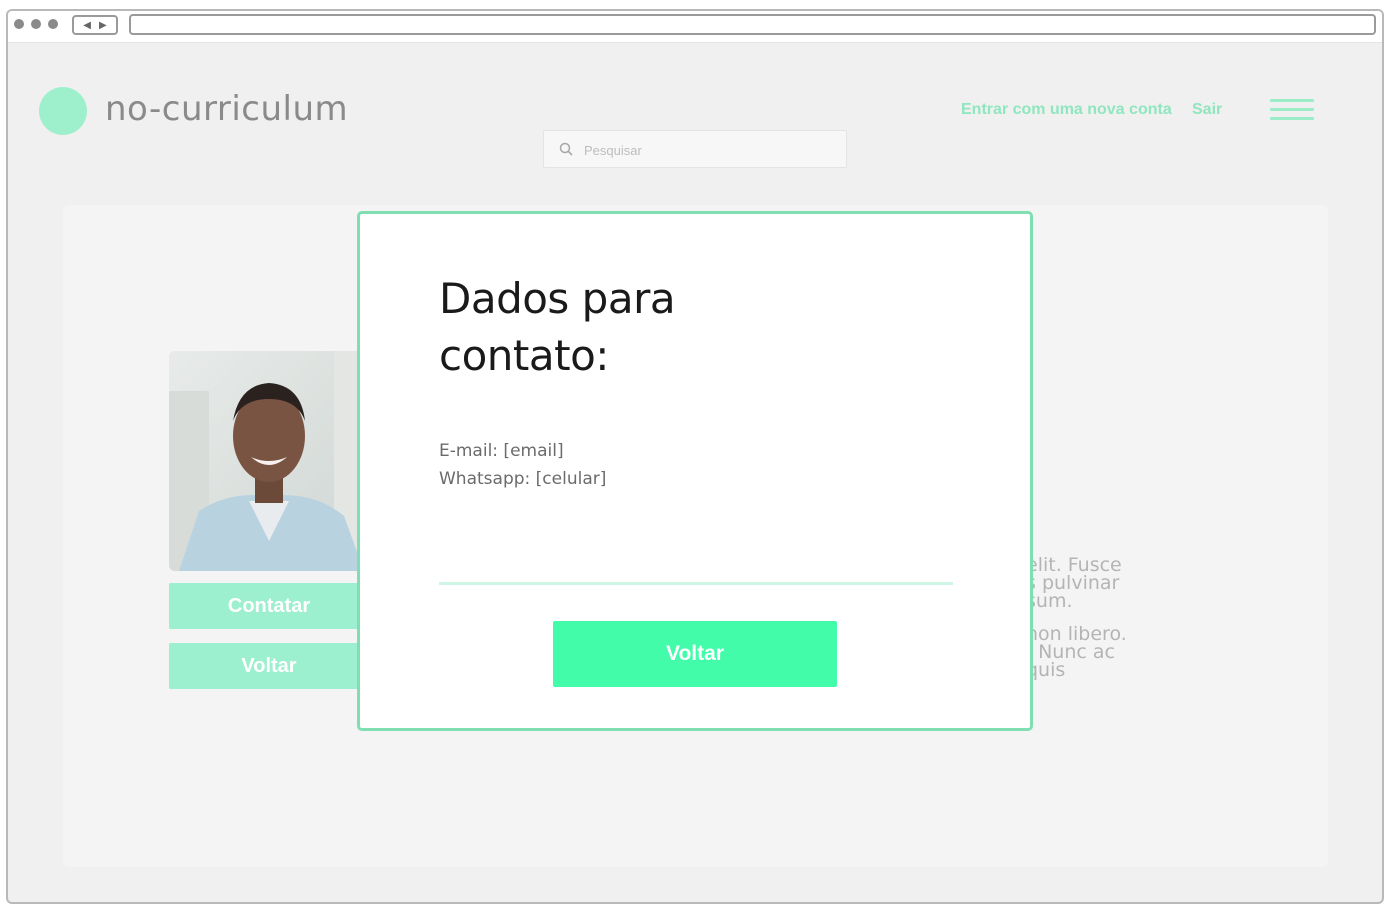  Describe the element at coordinates (695, 654) in the screenshot. I see `modal-back-button: Voltar` at that location.